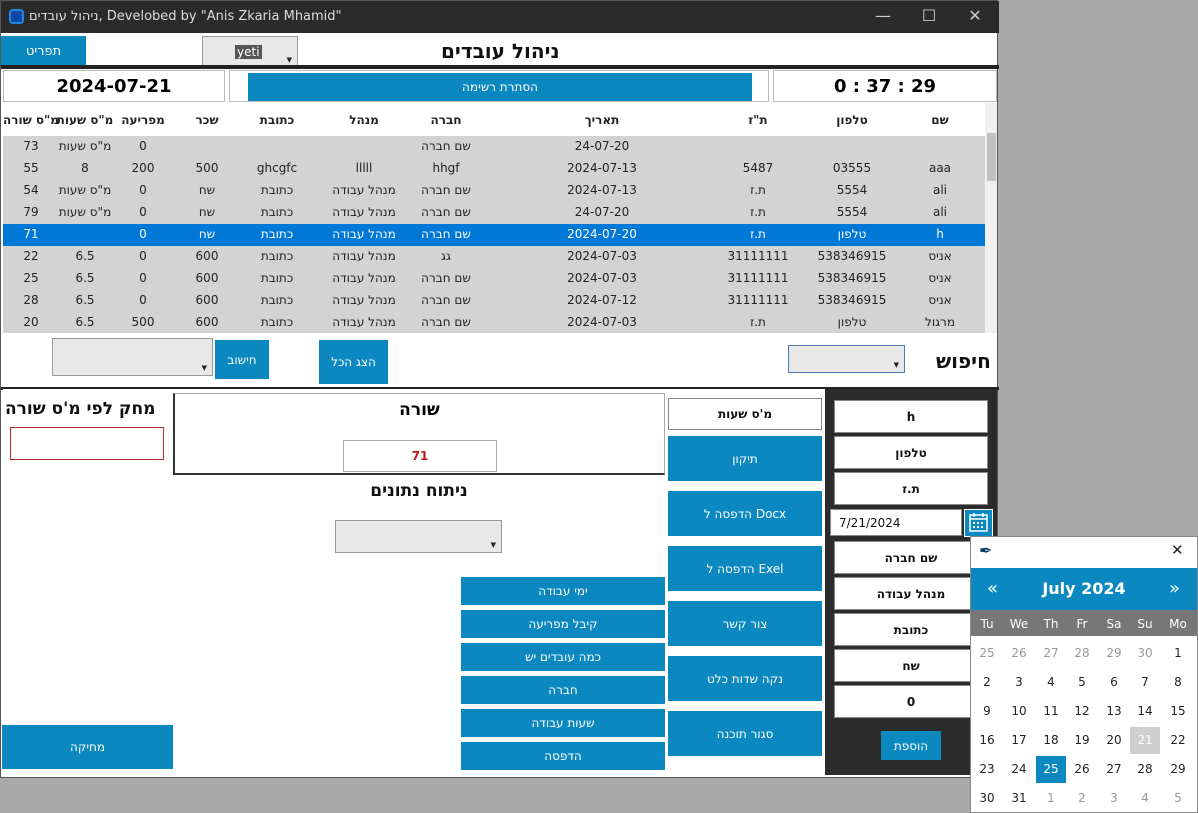  I want to click on calendar-day: 22, so click(1178, 740).